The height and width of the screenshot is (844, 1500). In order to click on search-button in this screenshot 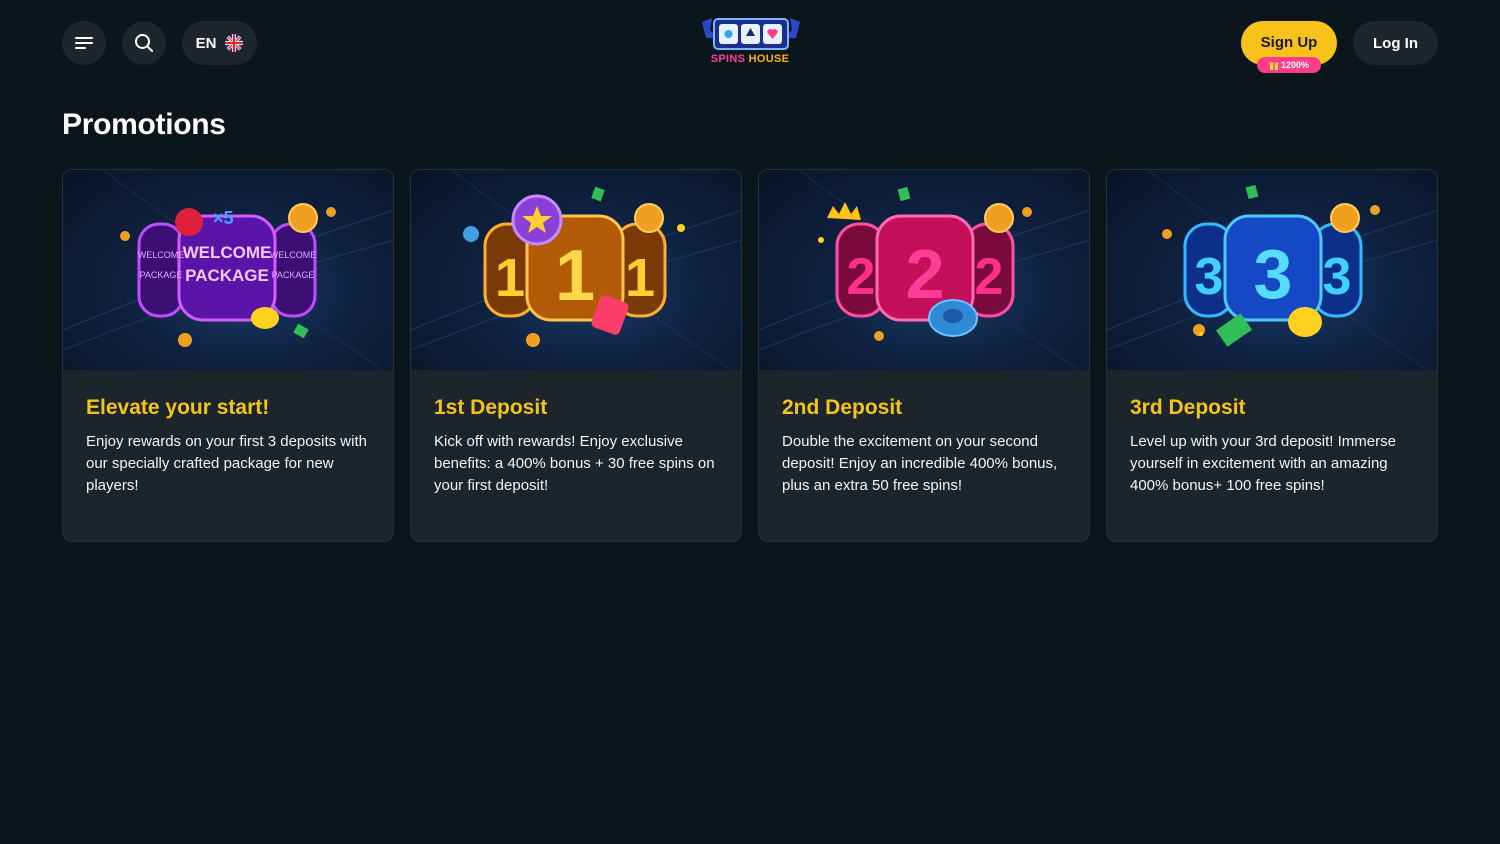, I will do `click(144, 43)`.